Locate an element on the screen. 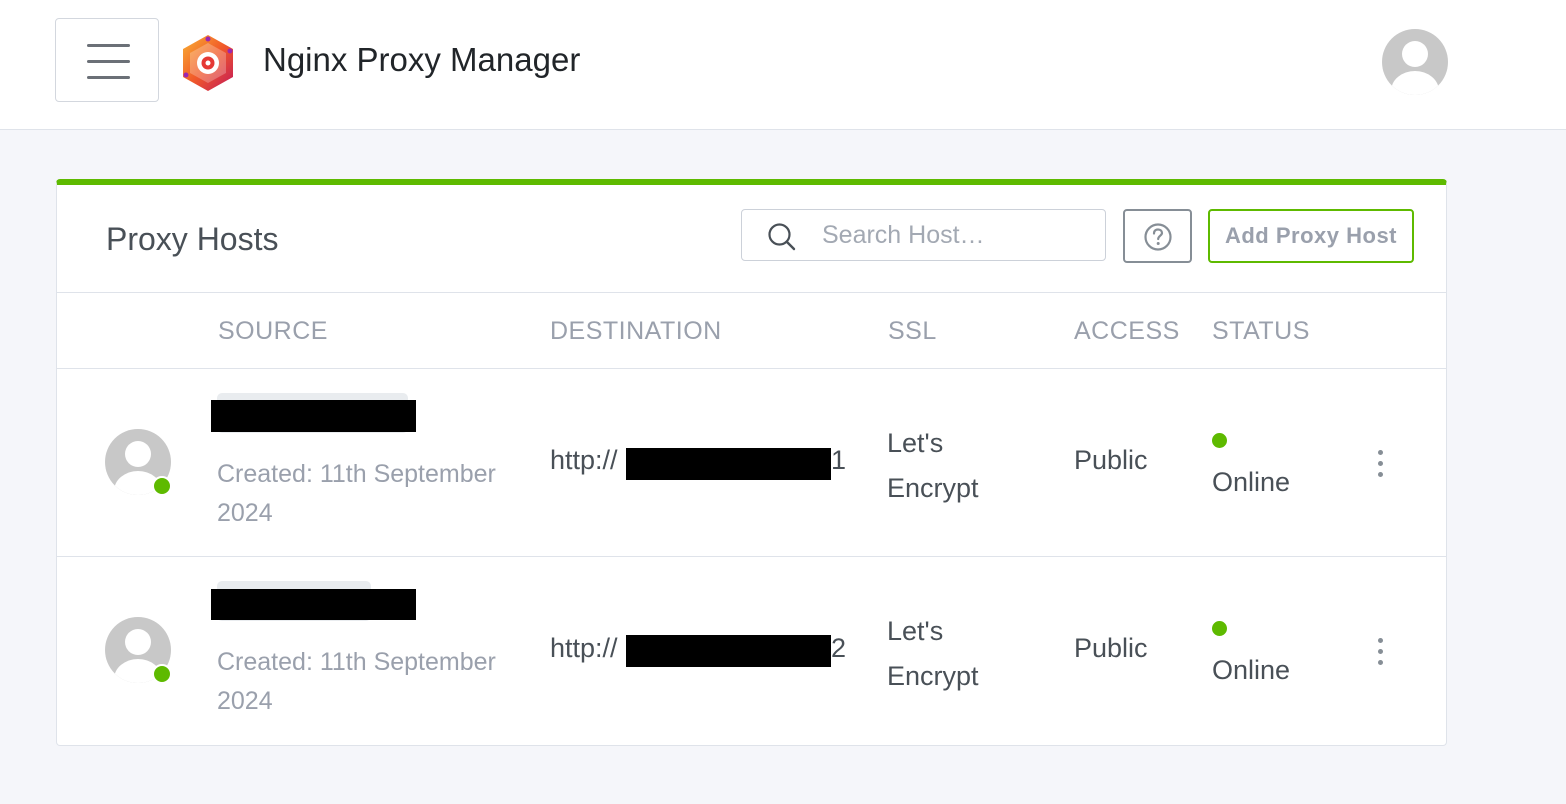 The image size is (1566, 804). question-circle-icon is located at coordinates (1158, 237).